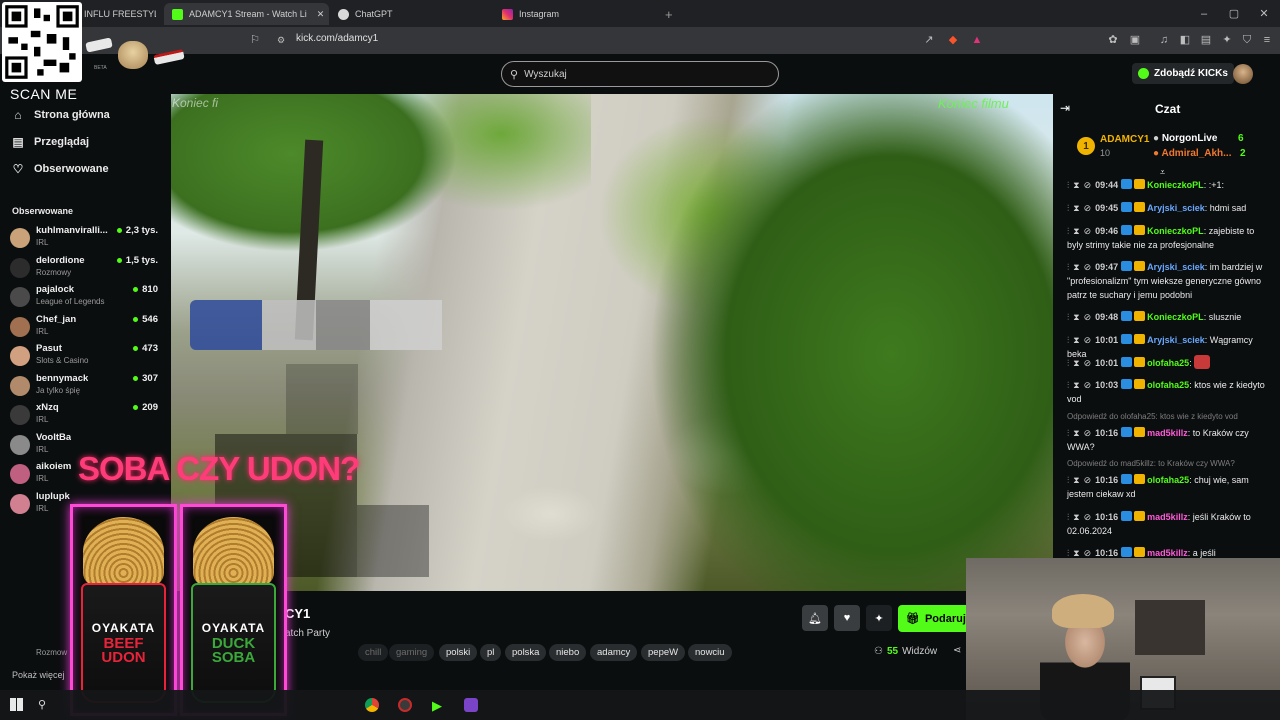 The height and width of the screenshot is (720, 1280). What do you see at coordinates (1264, 14) in the screenshot?
I see `close-window-icon: ✕` at bounding box center [1264, 14].